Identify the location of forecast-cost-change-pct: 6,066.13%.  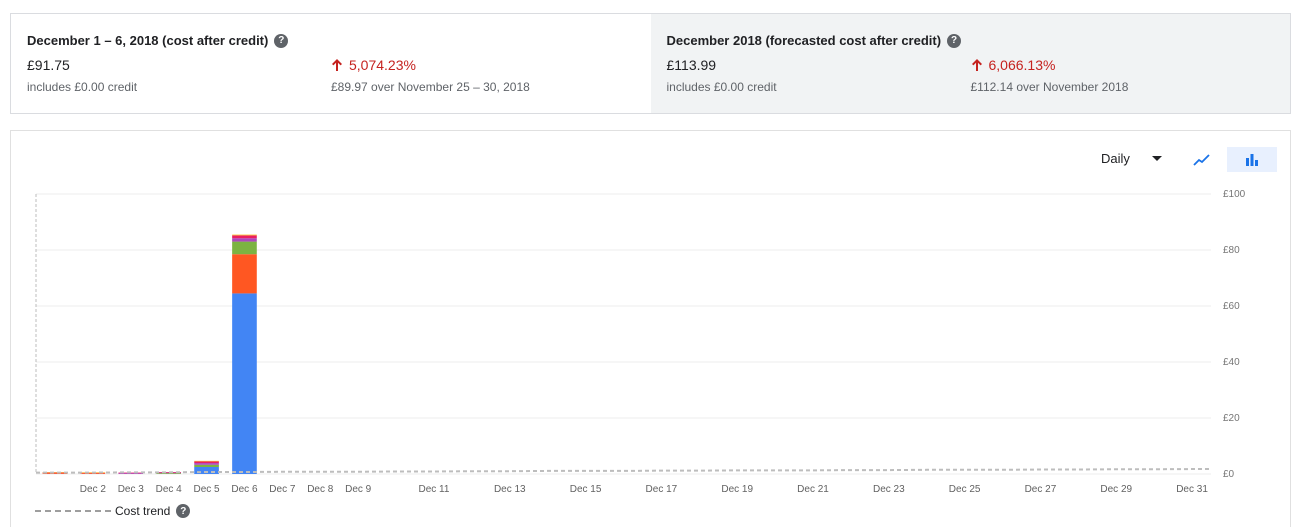
(1022, 65).